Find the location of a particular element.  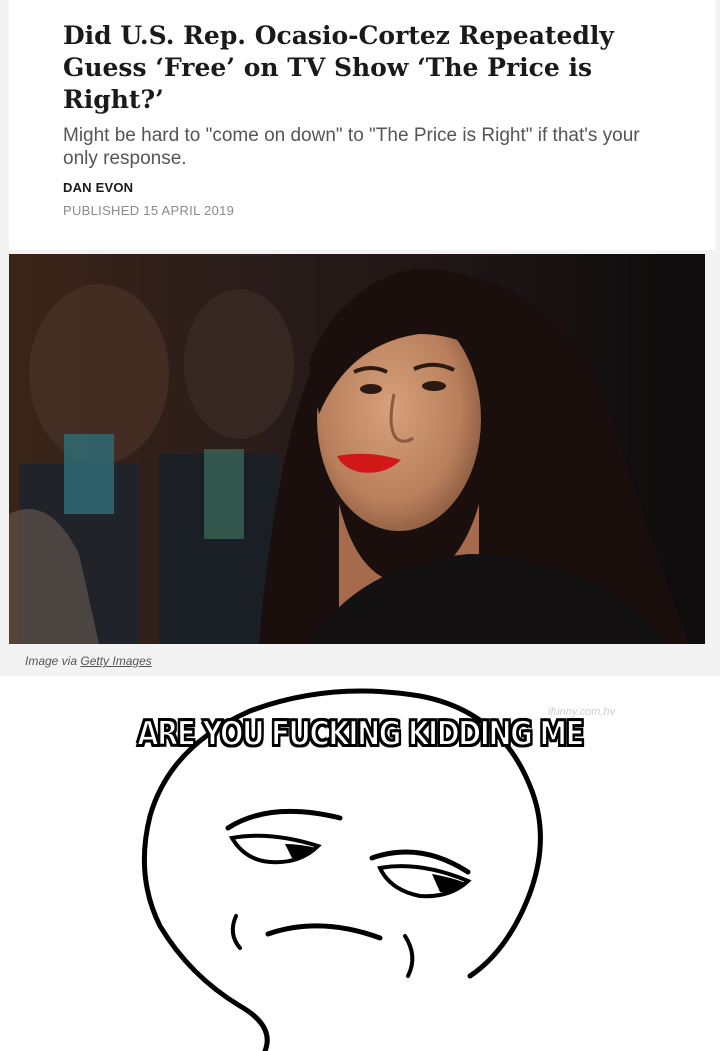

getty-images-link: Getty Images is located at coordinates (115, 661).